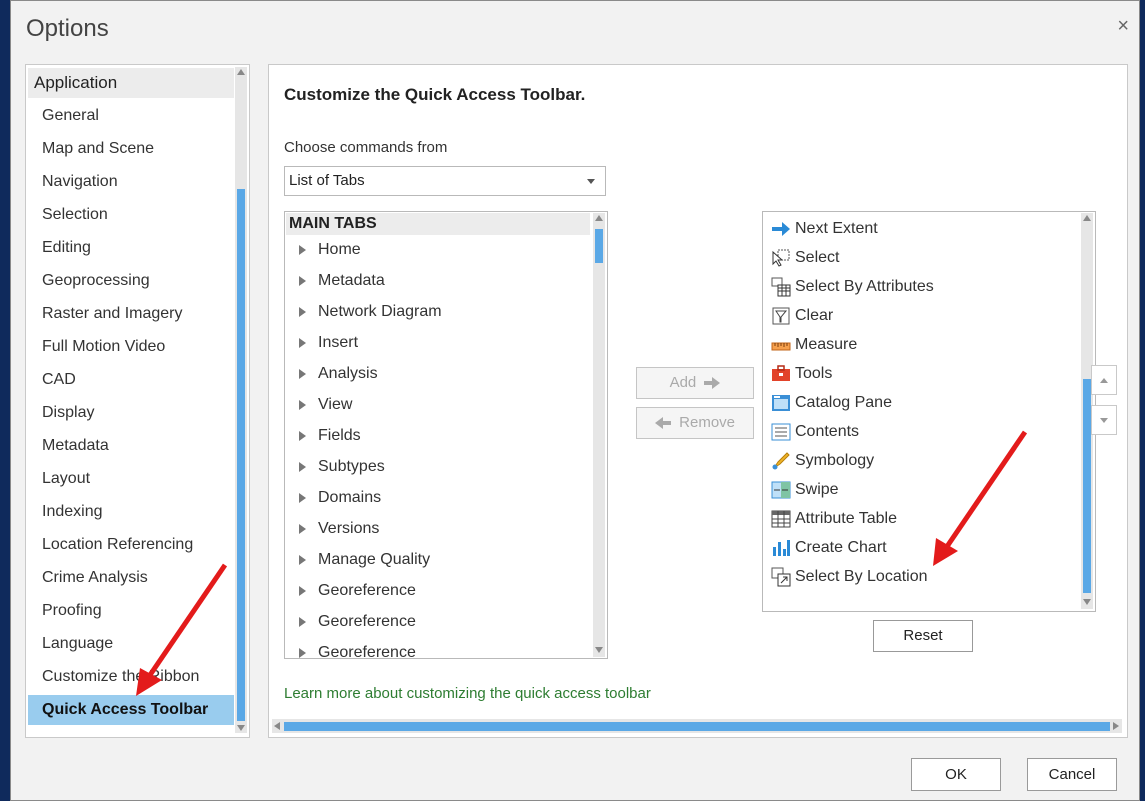 This screenshot has width=1145, height=801. I want to click on nav-item-display: Display, so click(131, 413).